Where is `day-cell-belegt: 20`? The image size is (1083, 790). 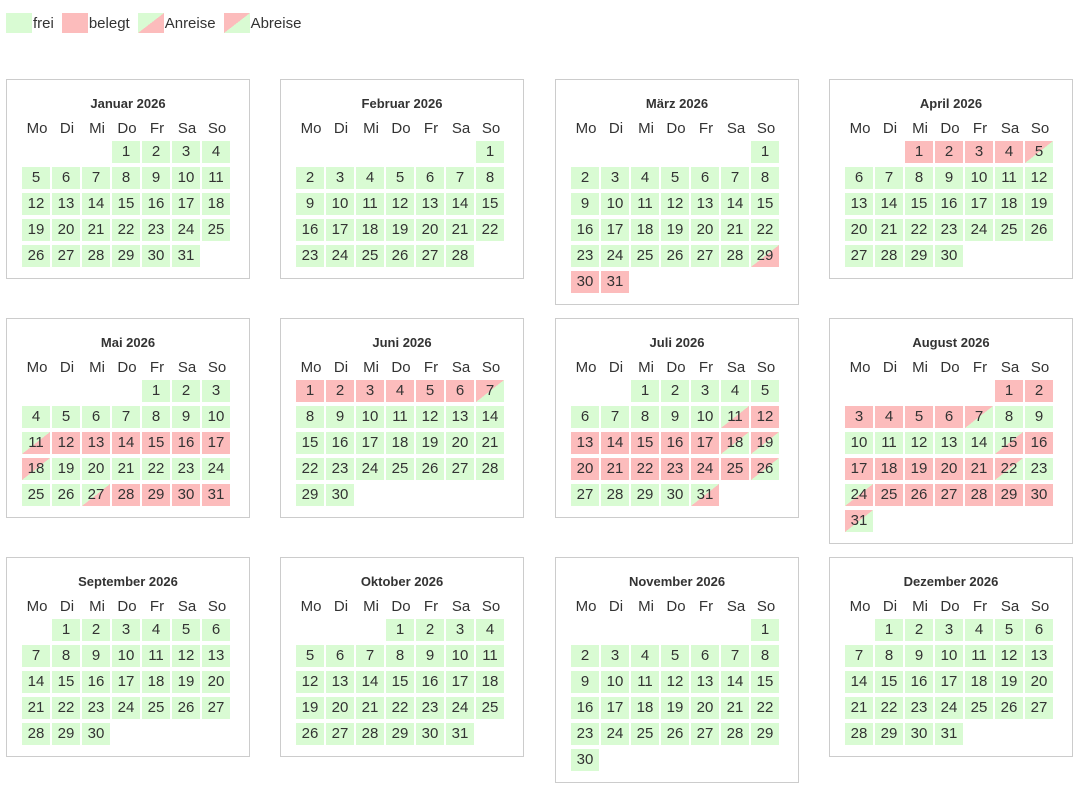 day-cell-belegt: 20 is located at coordinates (585, 469).